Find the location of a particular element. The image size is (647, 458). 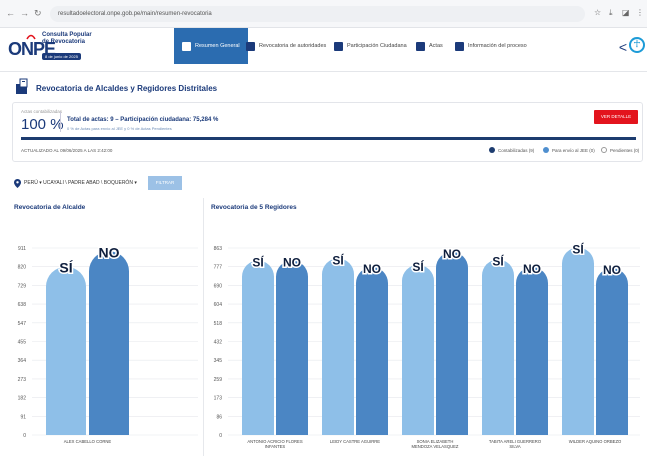

process-date-badge: 8 de junio de 2025 is located at coordinates (61, 56).